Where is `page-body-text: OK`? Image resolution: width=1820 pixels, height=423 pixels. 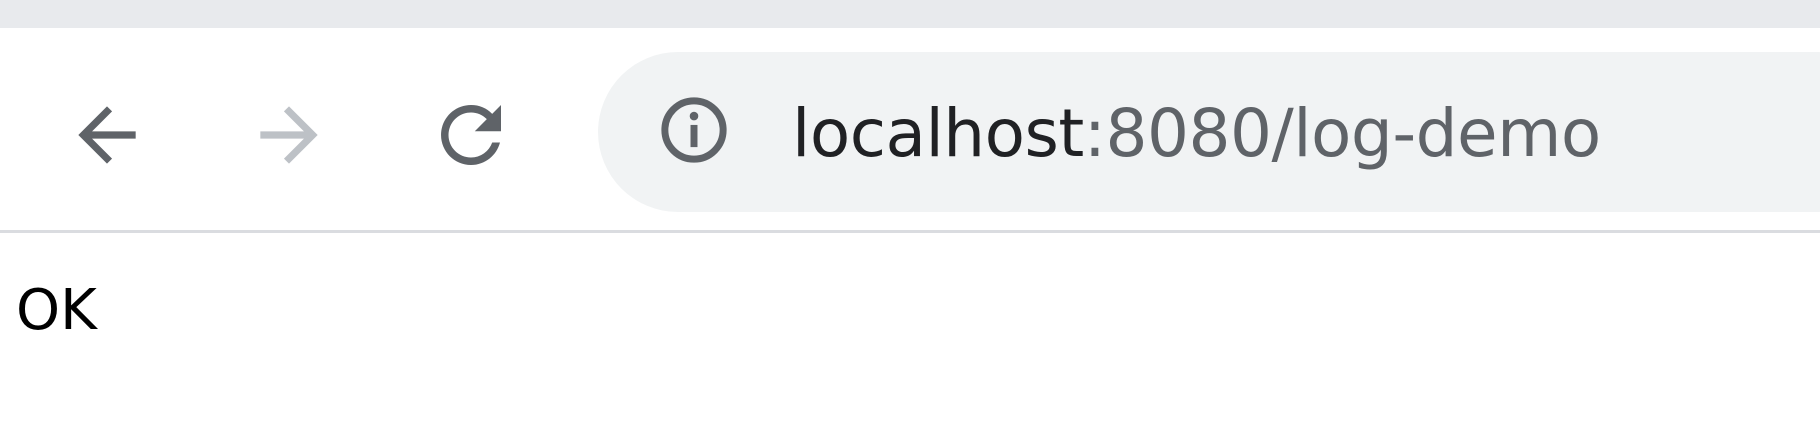 page-body-text: OK is located at coordinates (56, 310).